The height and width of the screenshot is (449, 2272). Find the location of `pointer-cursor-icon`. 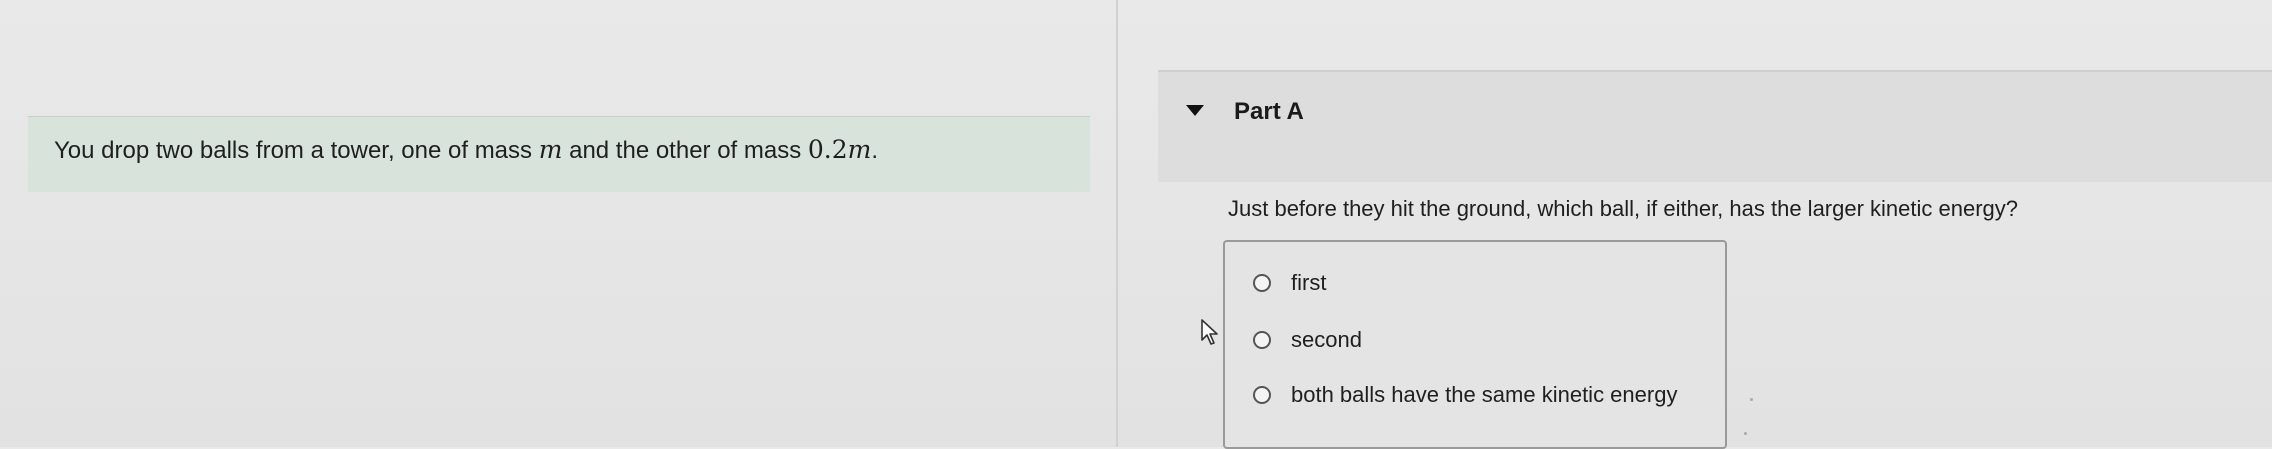

pointer-cursor-icon is located at coordinates (1209, 332).